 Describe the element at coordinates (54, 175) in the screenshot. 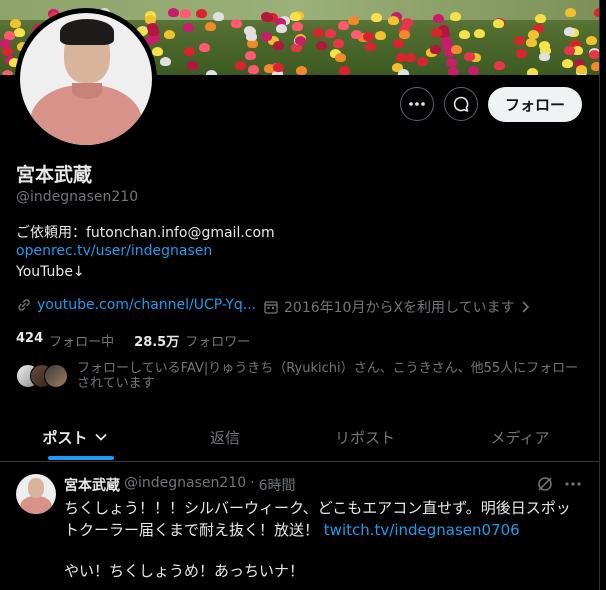

I see `profile-name: 宮本武蔵` at that location.